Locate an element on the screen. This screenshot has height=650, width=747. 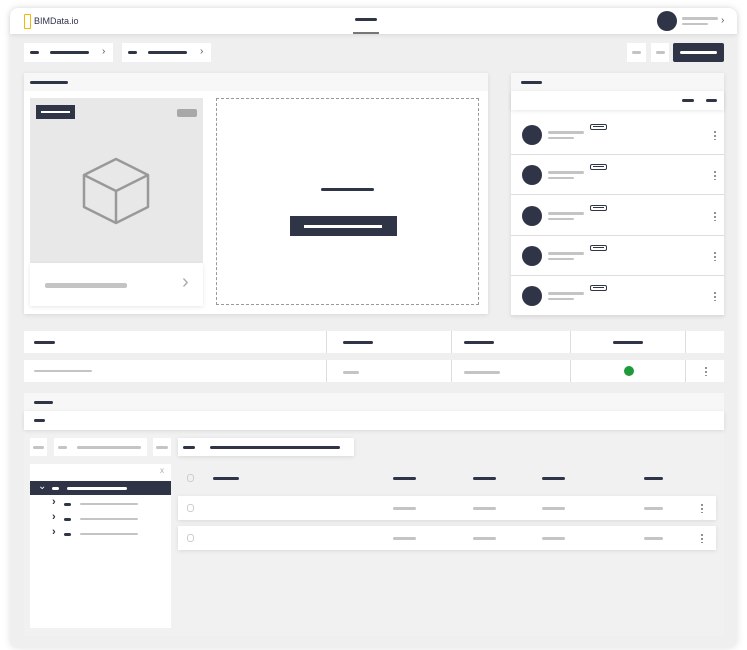
select-all-checkbox is located at coordinates (190, 478).